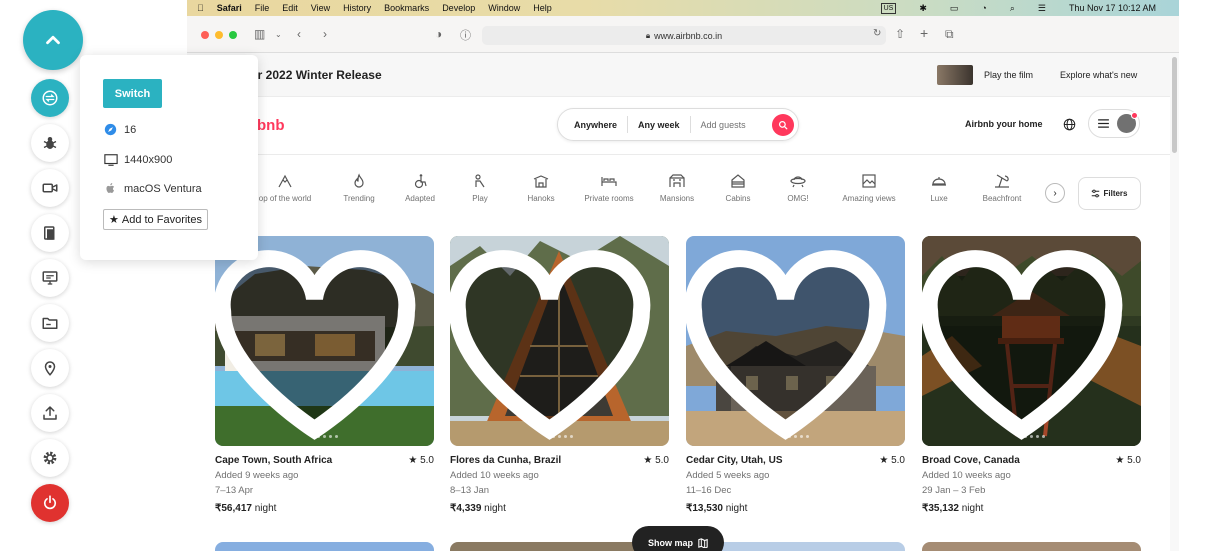 This screenshot has height=551, width=1229. I want to click on close-window-button, so click(205, 35).